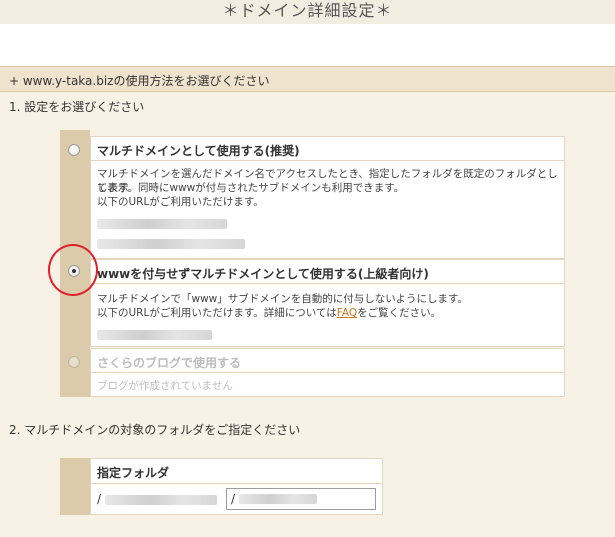 This screenshot has height=537, width=615. I want to click on highlight-circle, so click(73, 270).